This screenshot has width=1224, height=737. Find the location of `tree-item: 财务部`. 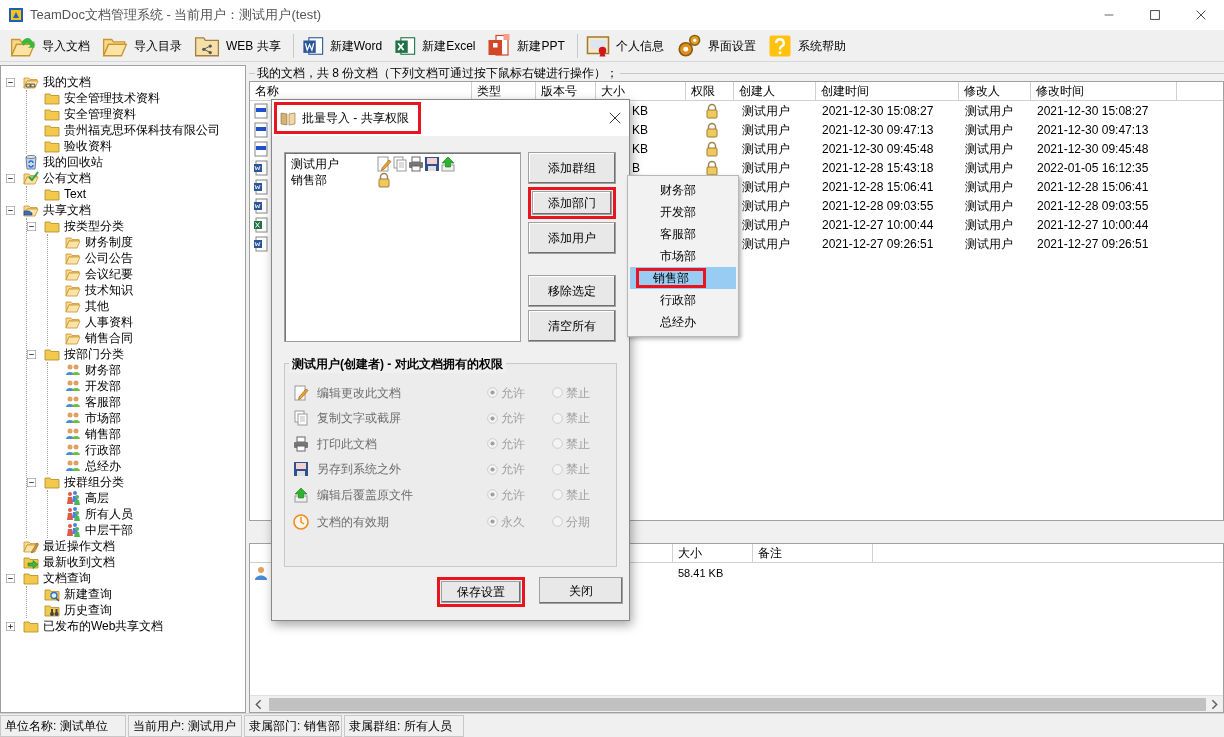

tree-item: 财务部 is located at coordinates (102, 370).